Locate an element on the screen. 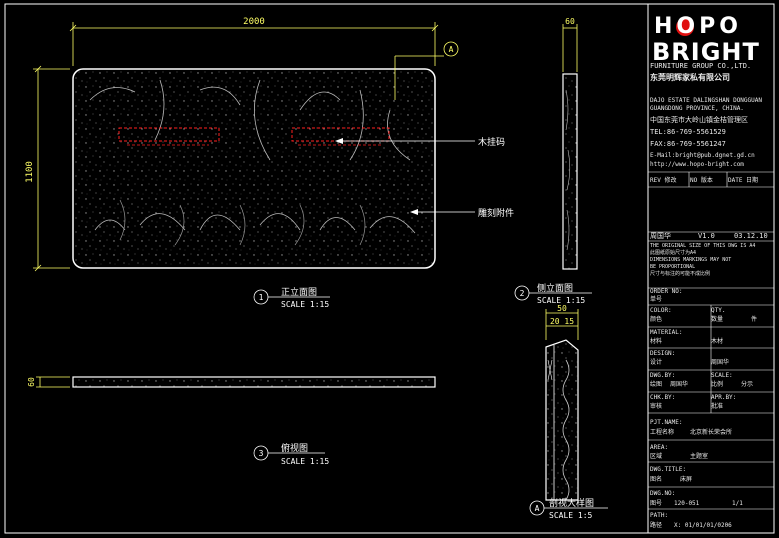  dwgtitle-field: DWG.TITLE: 图名 床屏 is located at coordinates (713, 475).